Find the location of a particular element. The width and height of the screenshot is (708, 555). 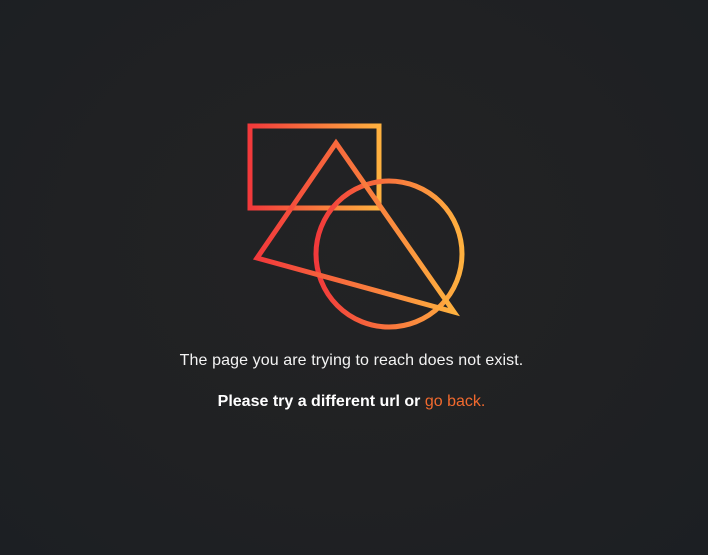

broken-shapes-icon is located at coordinates (356, 226).